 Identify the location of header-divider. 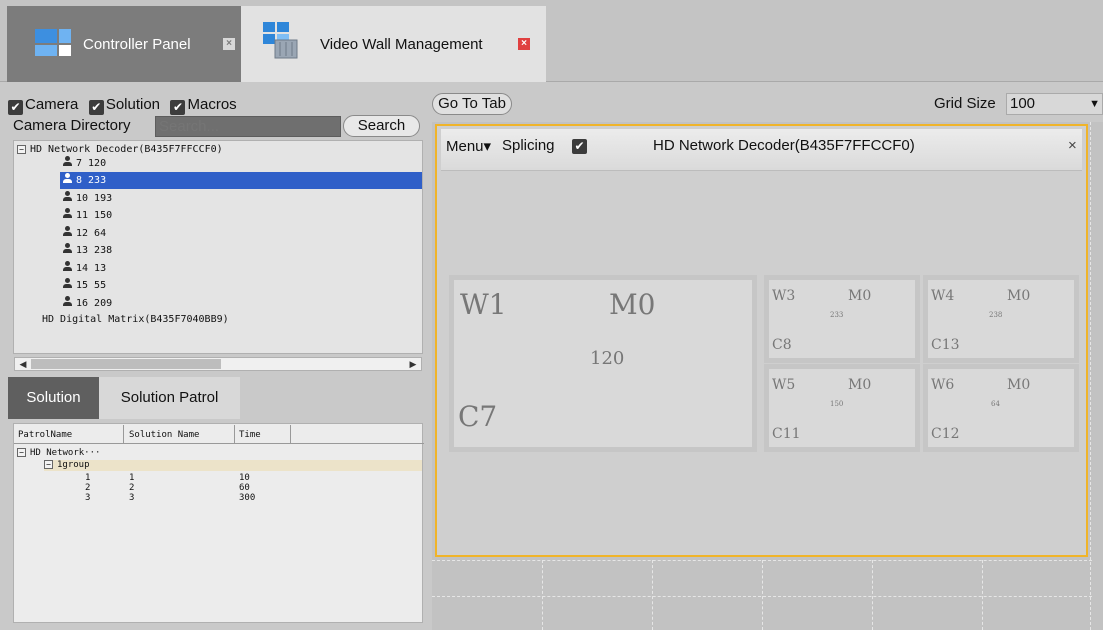
(219, 443).